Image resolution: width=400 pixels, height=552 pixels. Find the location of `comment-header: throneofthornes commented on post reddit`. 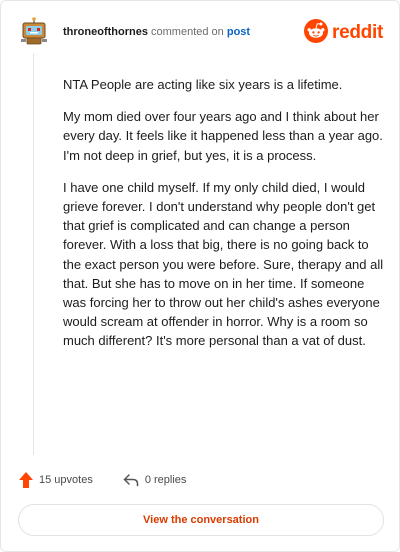

comment-header: throneofthornes commented on post reddit is located at coordinates (202, 33).